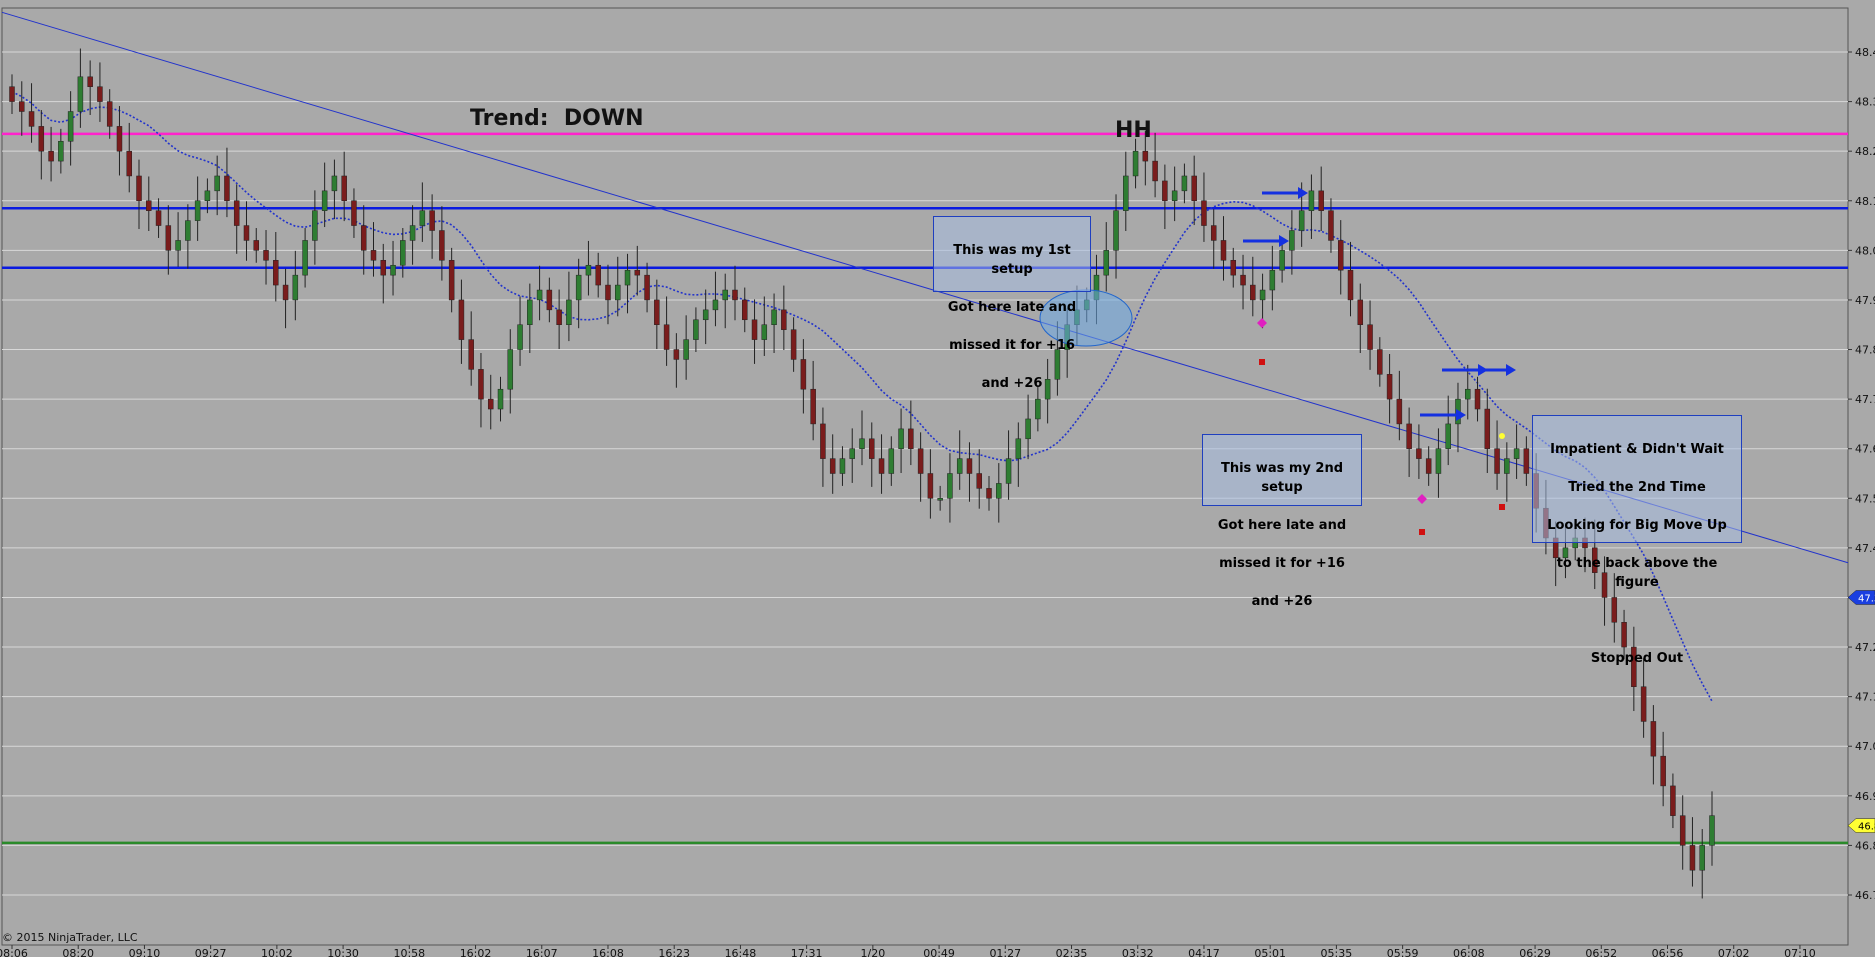  What do you see at coordinates (1282, 525) in the screenshot?
I see `annotation-line: Got here late and` at bounding box center [1282, 525].